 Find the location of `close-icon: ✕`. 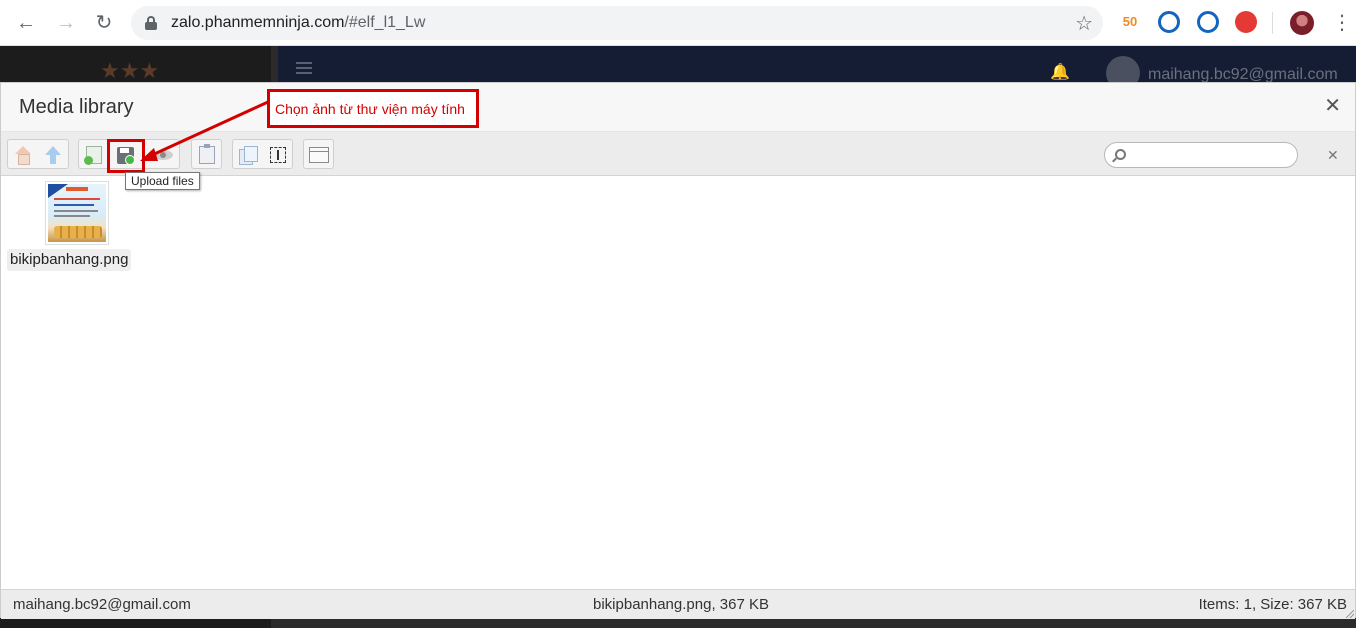

close-icon: ✕ is located at coordinates (1332, 105).